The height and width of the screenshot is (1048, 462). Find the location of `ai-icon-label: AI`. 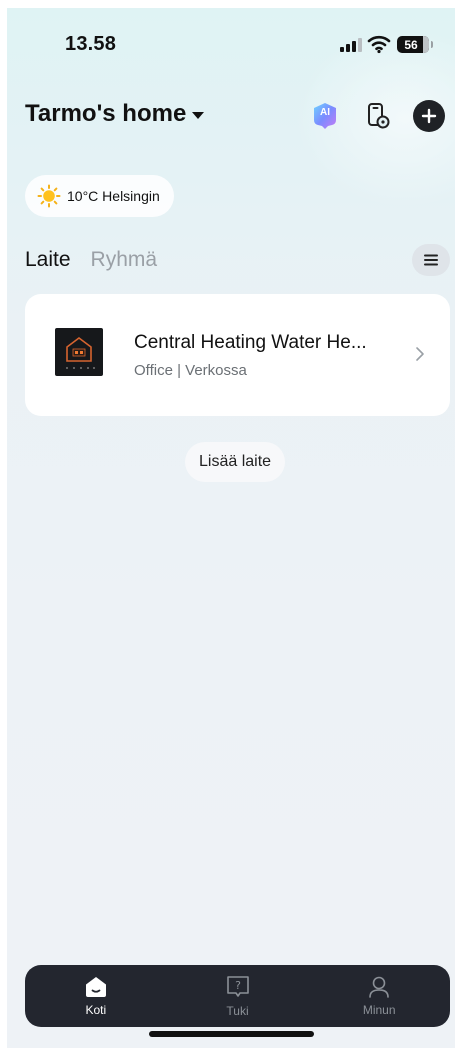

ai-icon-label: AI is located at coordinates (325, 112).